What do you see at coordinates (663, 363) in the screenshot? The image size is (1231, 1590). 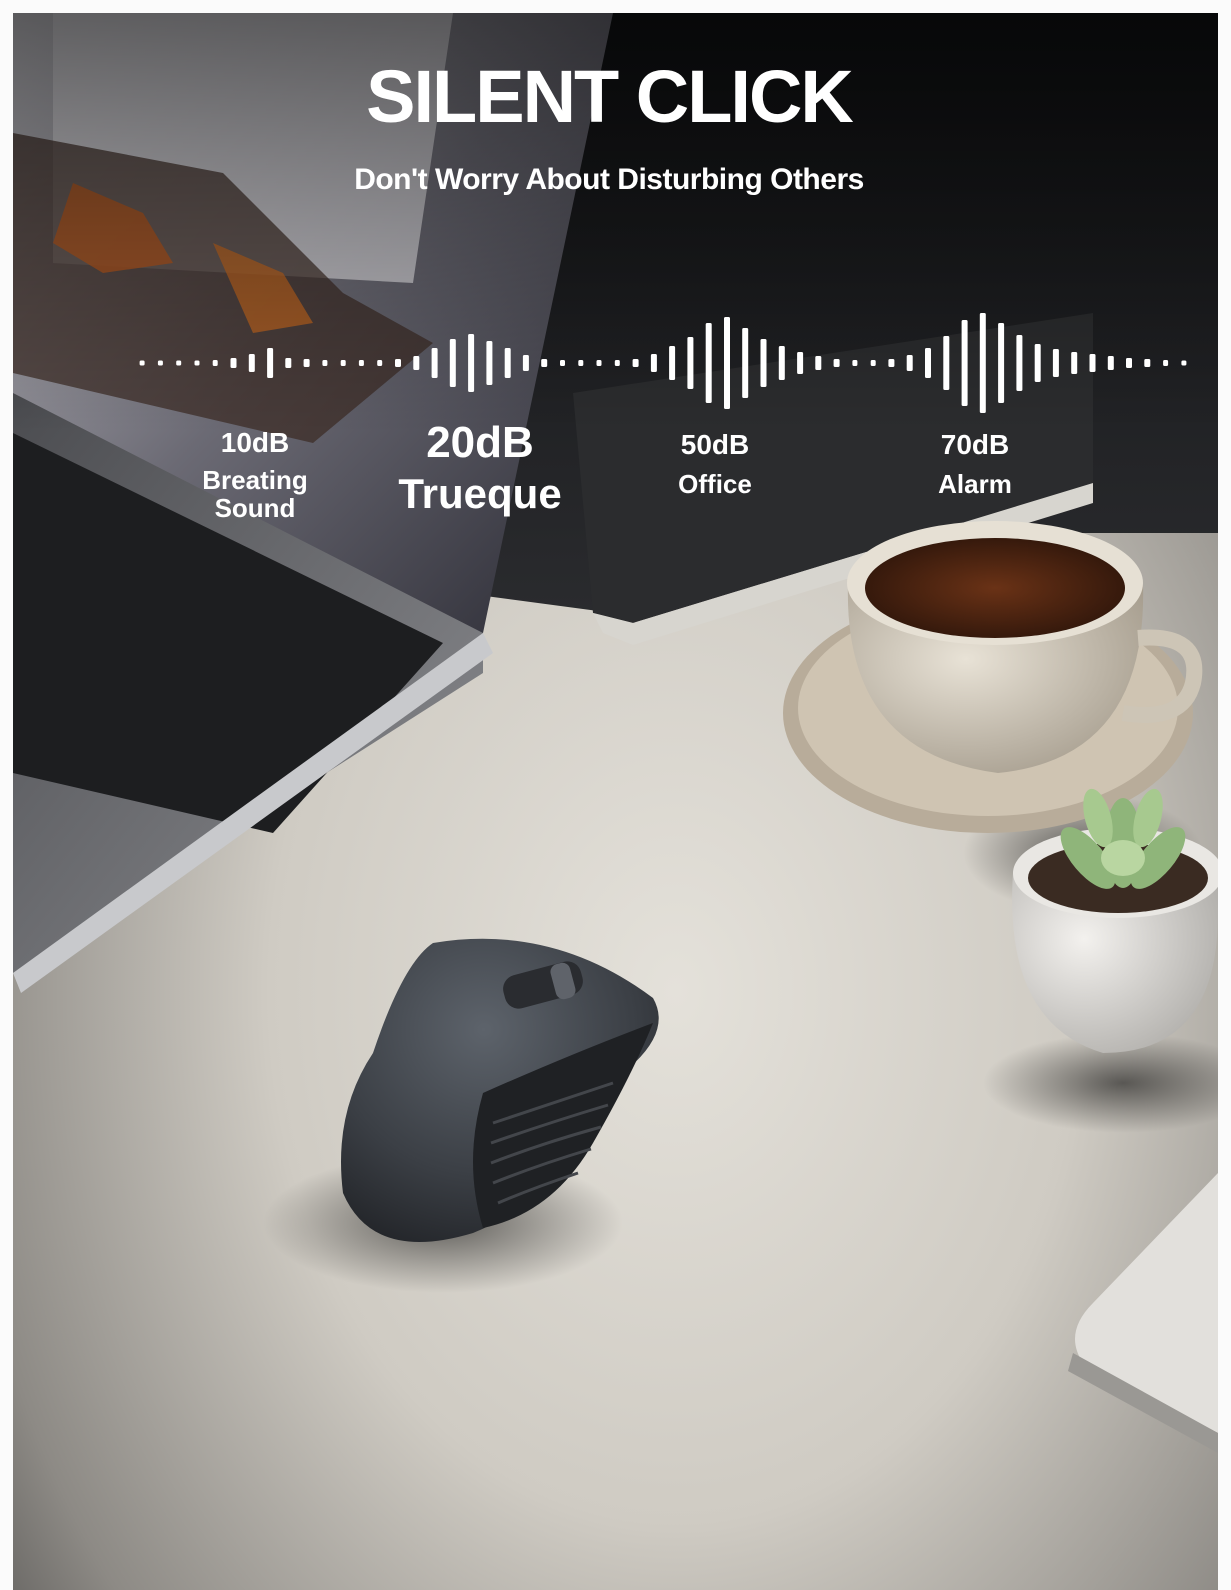 I see `sound-waveform` at bounding box center [663, 363].